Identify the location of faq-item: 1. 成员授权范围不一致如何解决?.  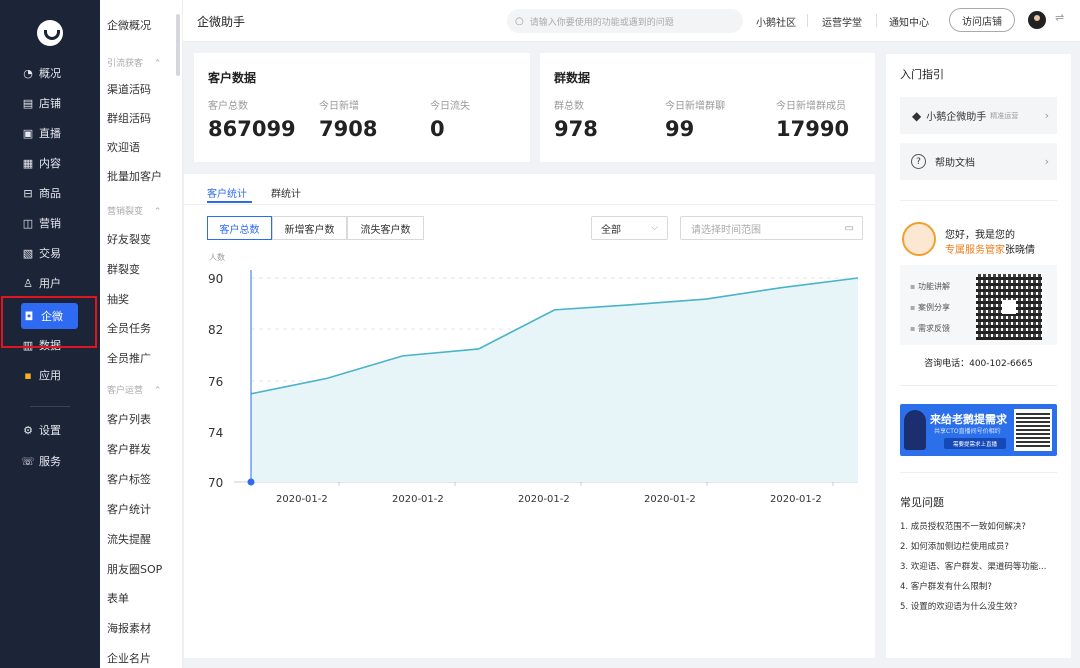
(963, 526).